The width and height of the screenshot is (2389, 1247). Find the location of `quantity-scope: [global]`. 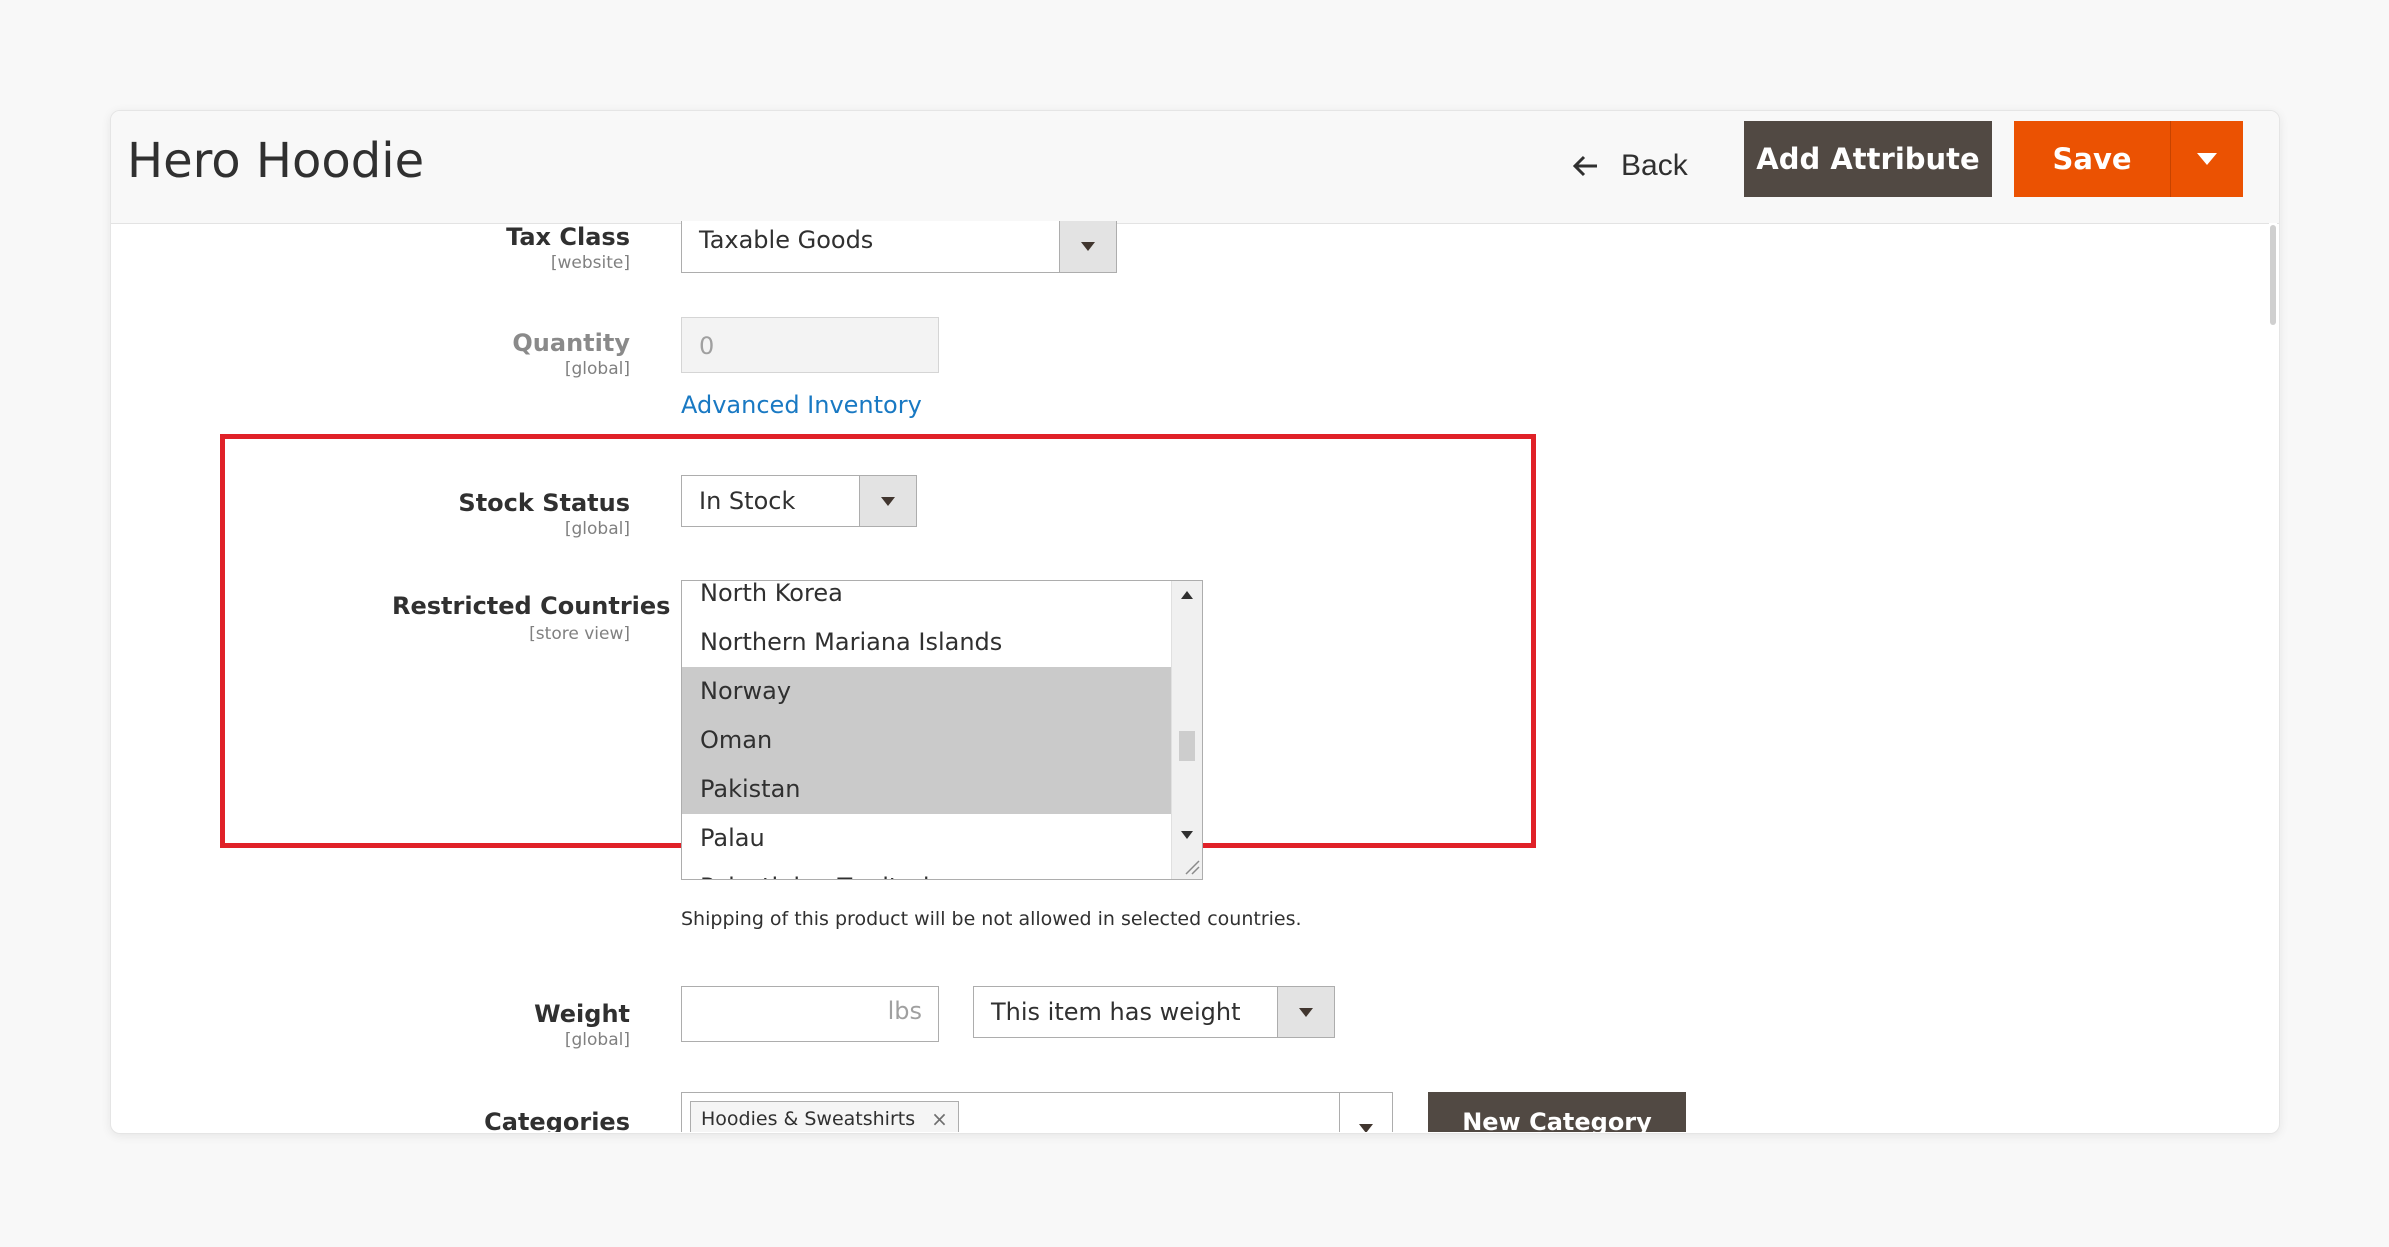

quantity-scope: [global] is located at coordinates (597, 369).